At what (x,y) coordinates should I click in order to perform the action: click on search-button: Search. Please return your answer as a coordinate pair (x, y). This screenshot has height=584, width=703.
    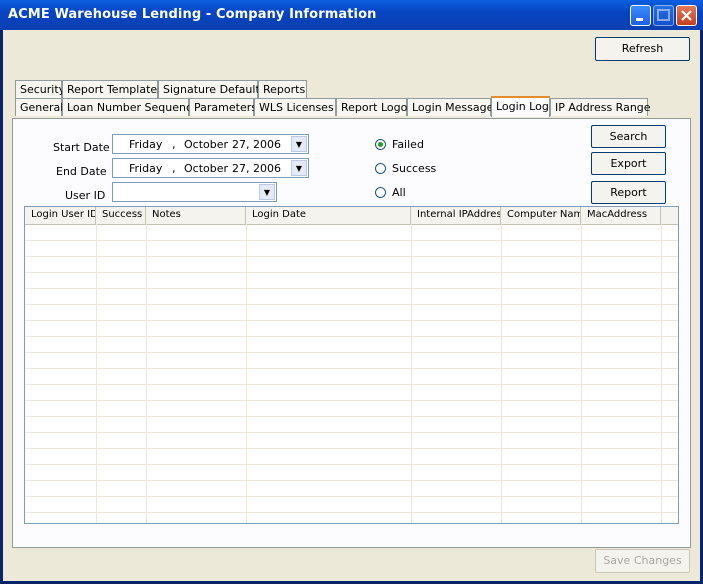
    Looking at the image, I should click on (628, 136).